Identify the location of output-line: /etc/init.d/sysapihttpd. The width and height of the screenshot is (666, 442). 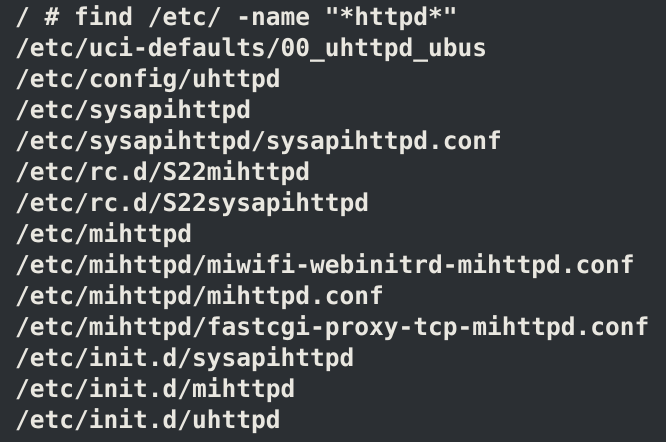
(184, 357).